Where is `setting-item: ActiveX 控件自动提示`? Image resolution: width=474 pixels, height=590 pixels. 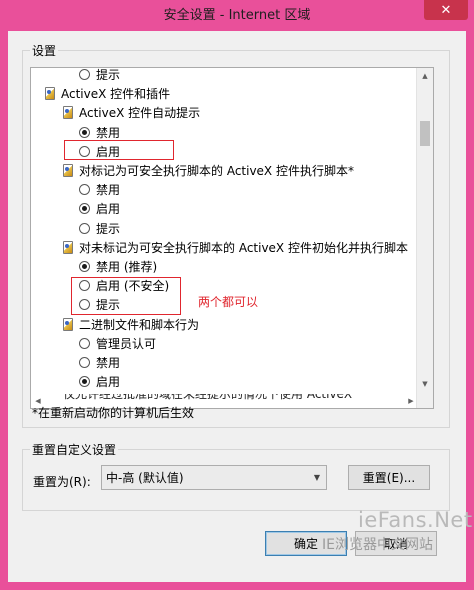 setting-item: ActiveX 控件自动提示 is located at coordinates (131, 112).